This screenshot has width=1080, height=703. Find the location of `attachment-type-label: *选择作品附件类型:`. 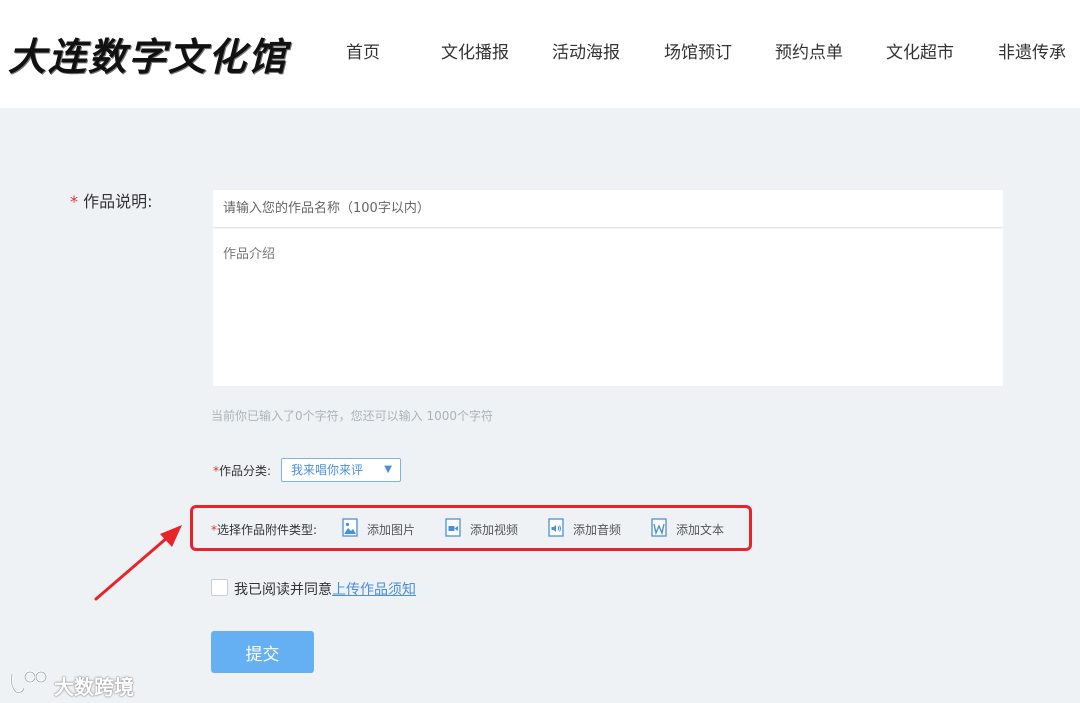

attachment-type-label: *选择作品附件类型: is located at coordinates (264, 529).